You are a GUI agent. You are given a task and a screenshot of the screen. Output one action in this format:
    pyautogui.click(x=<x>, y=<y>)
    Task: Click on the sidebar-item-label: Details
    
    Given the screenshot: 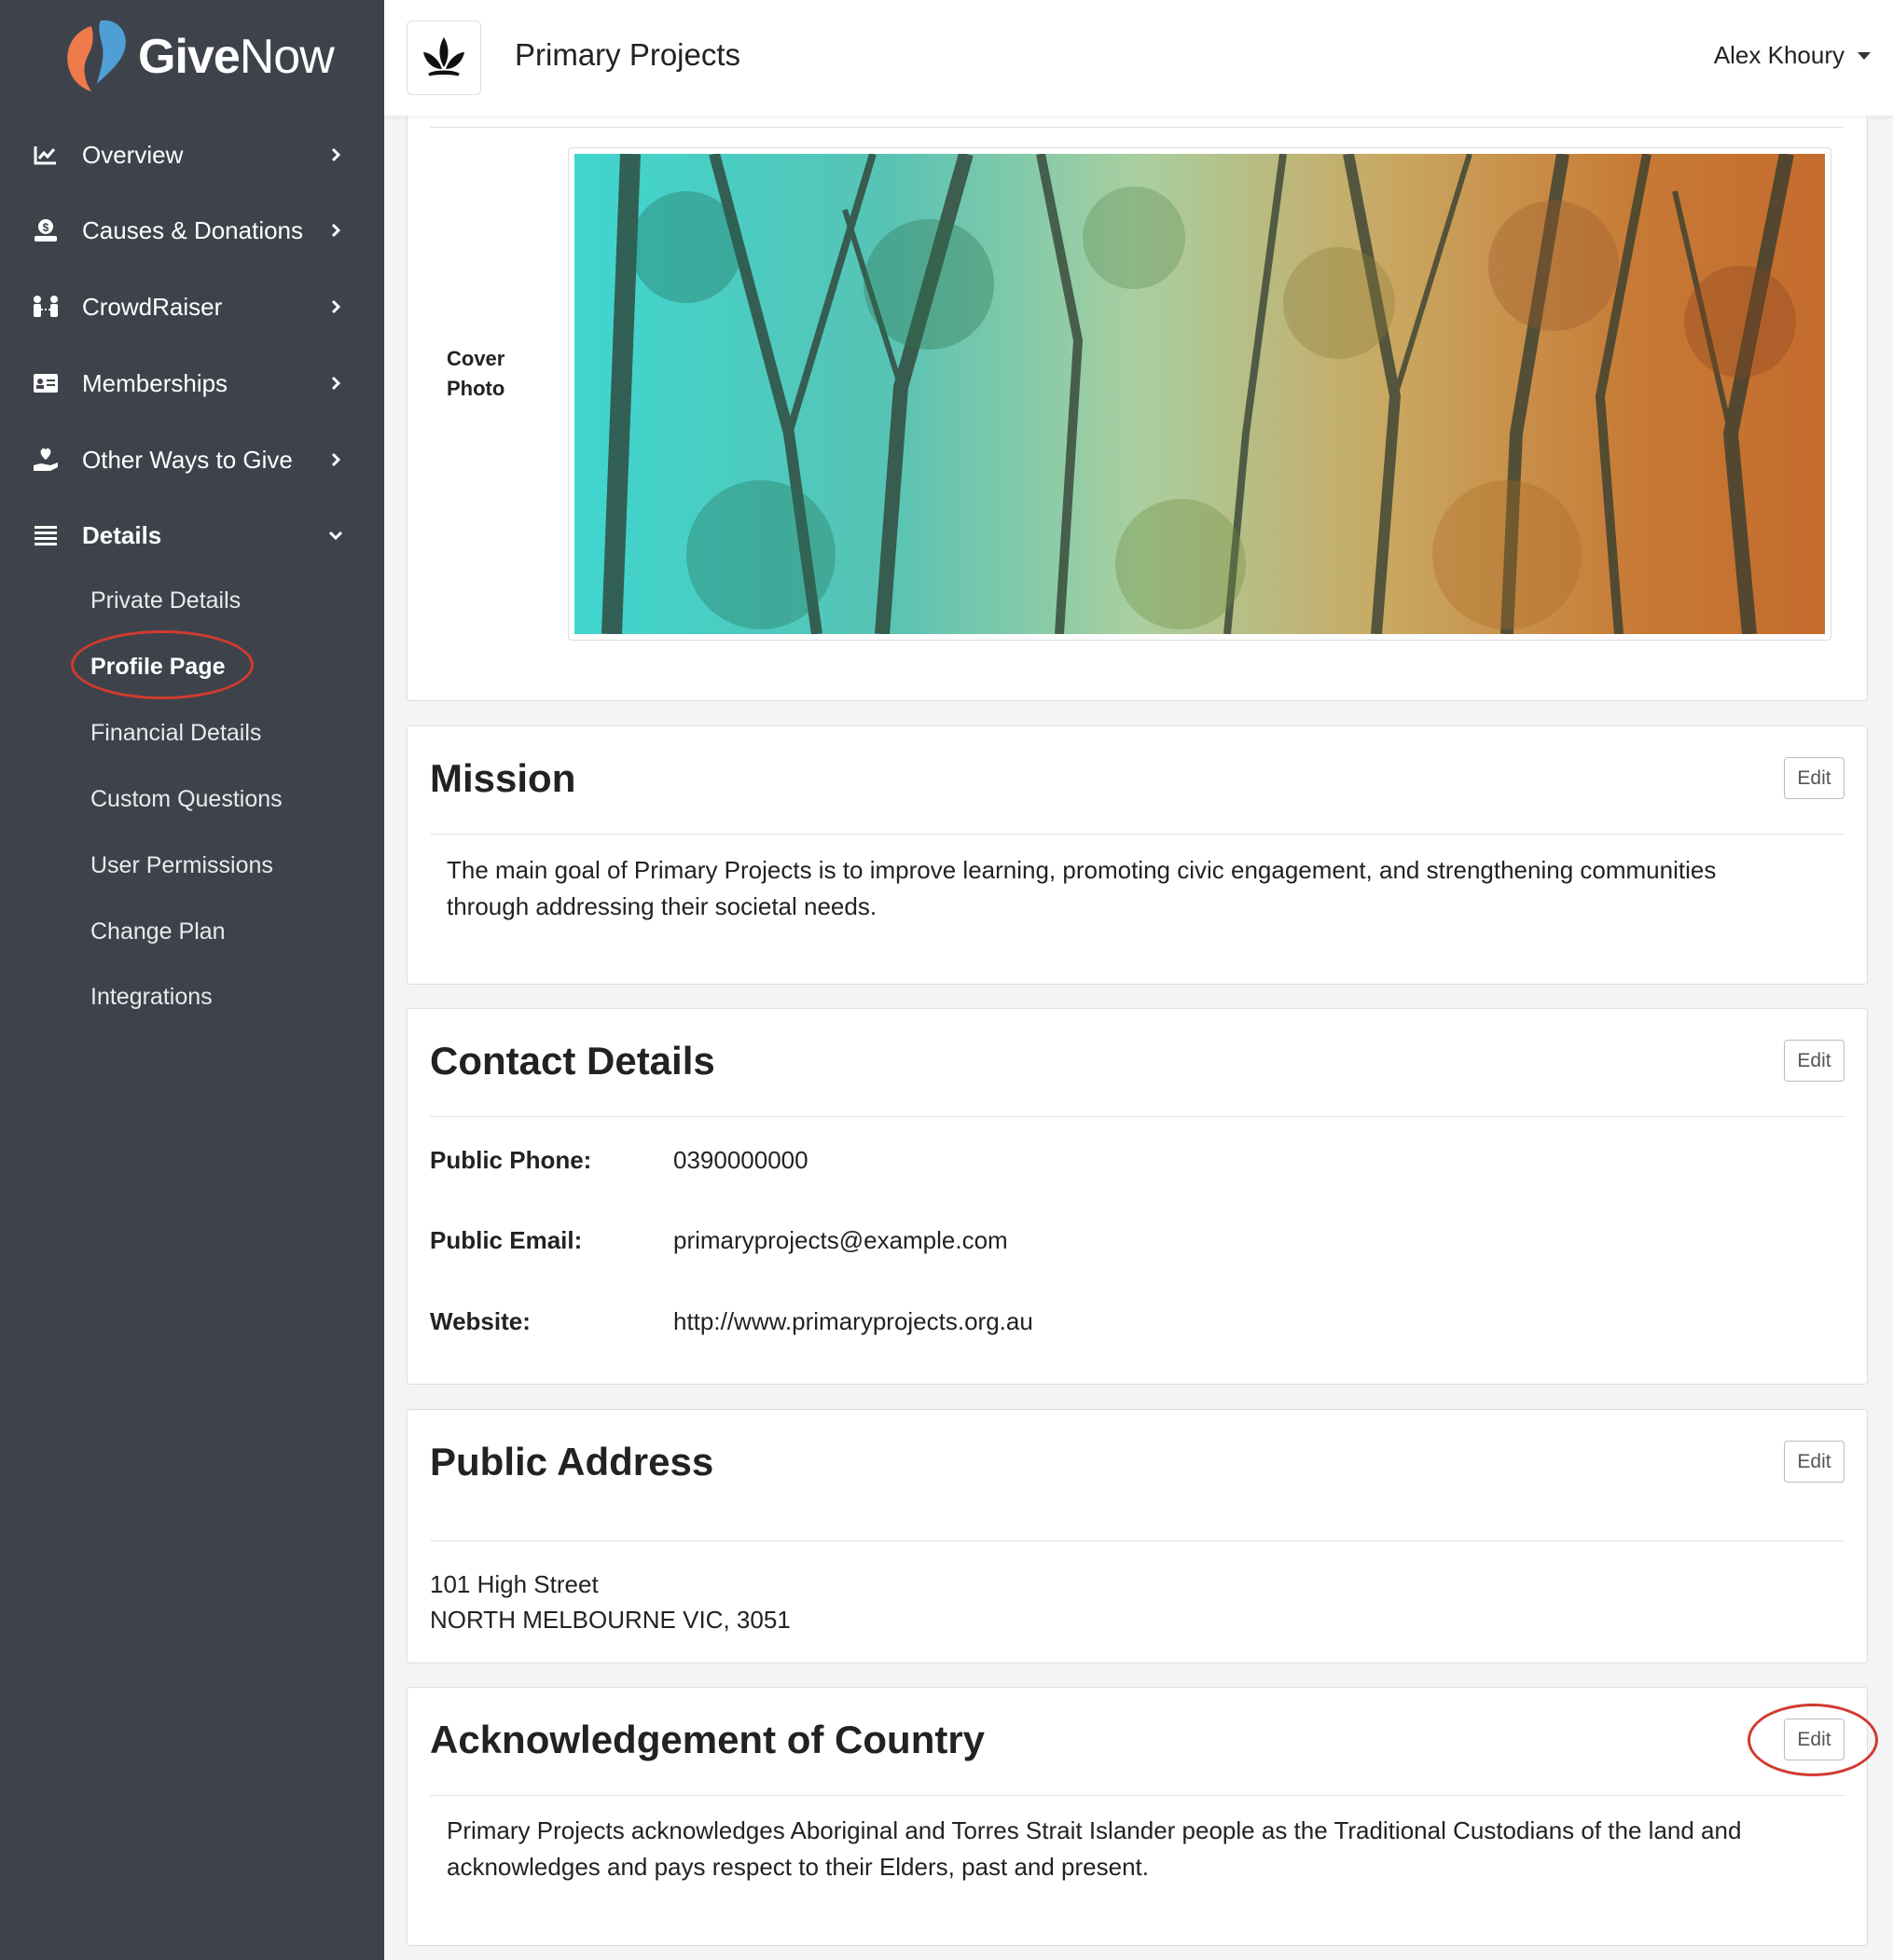 What is the action you would take?
    pyautogui.click(x=122, y=535)
    